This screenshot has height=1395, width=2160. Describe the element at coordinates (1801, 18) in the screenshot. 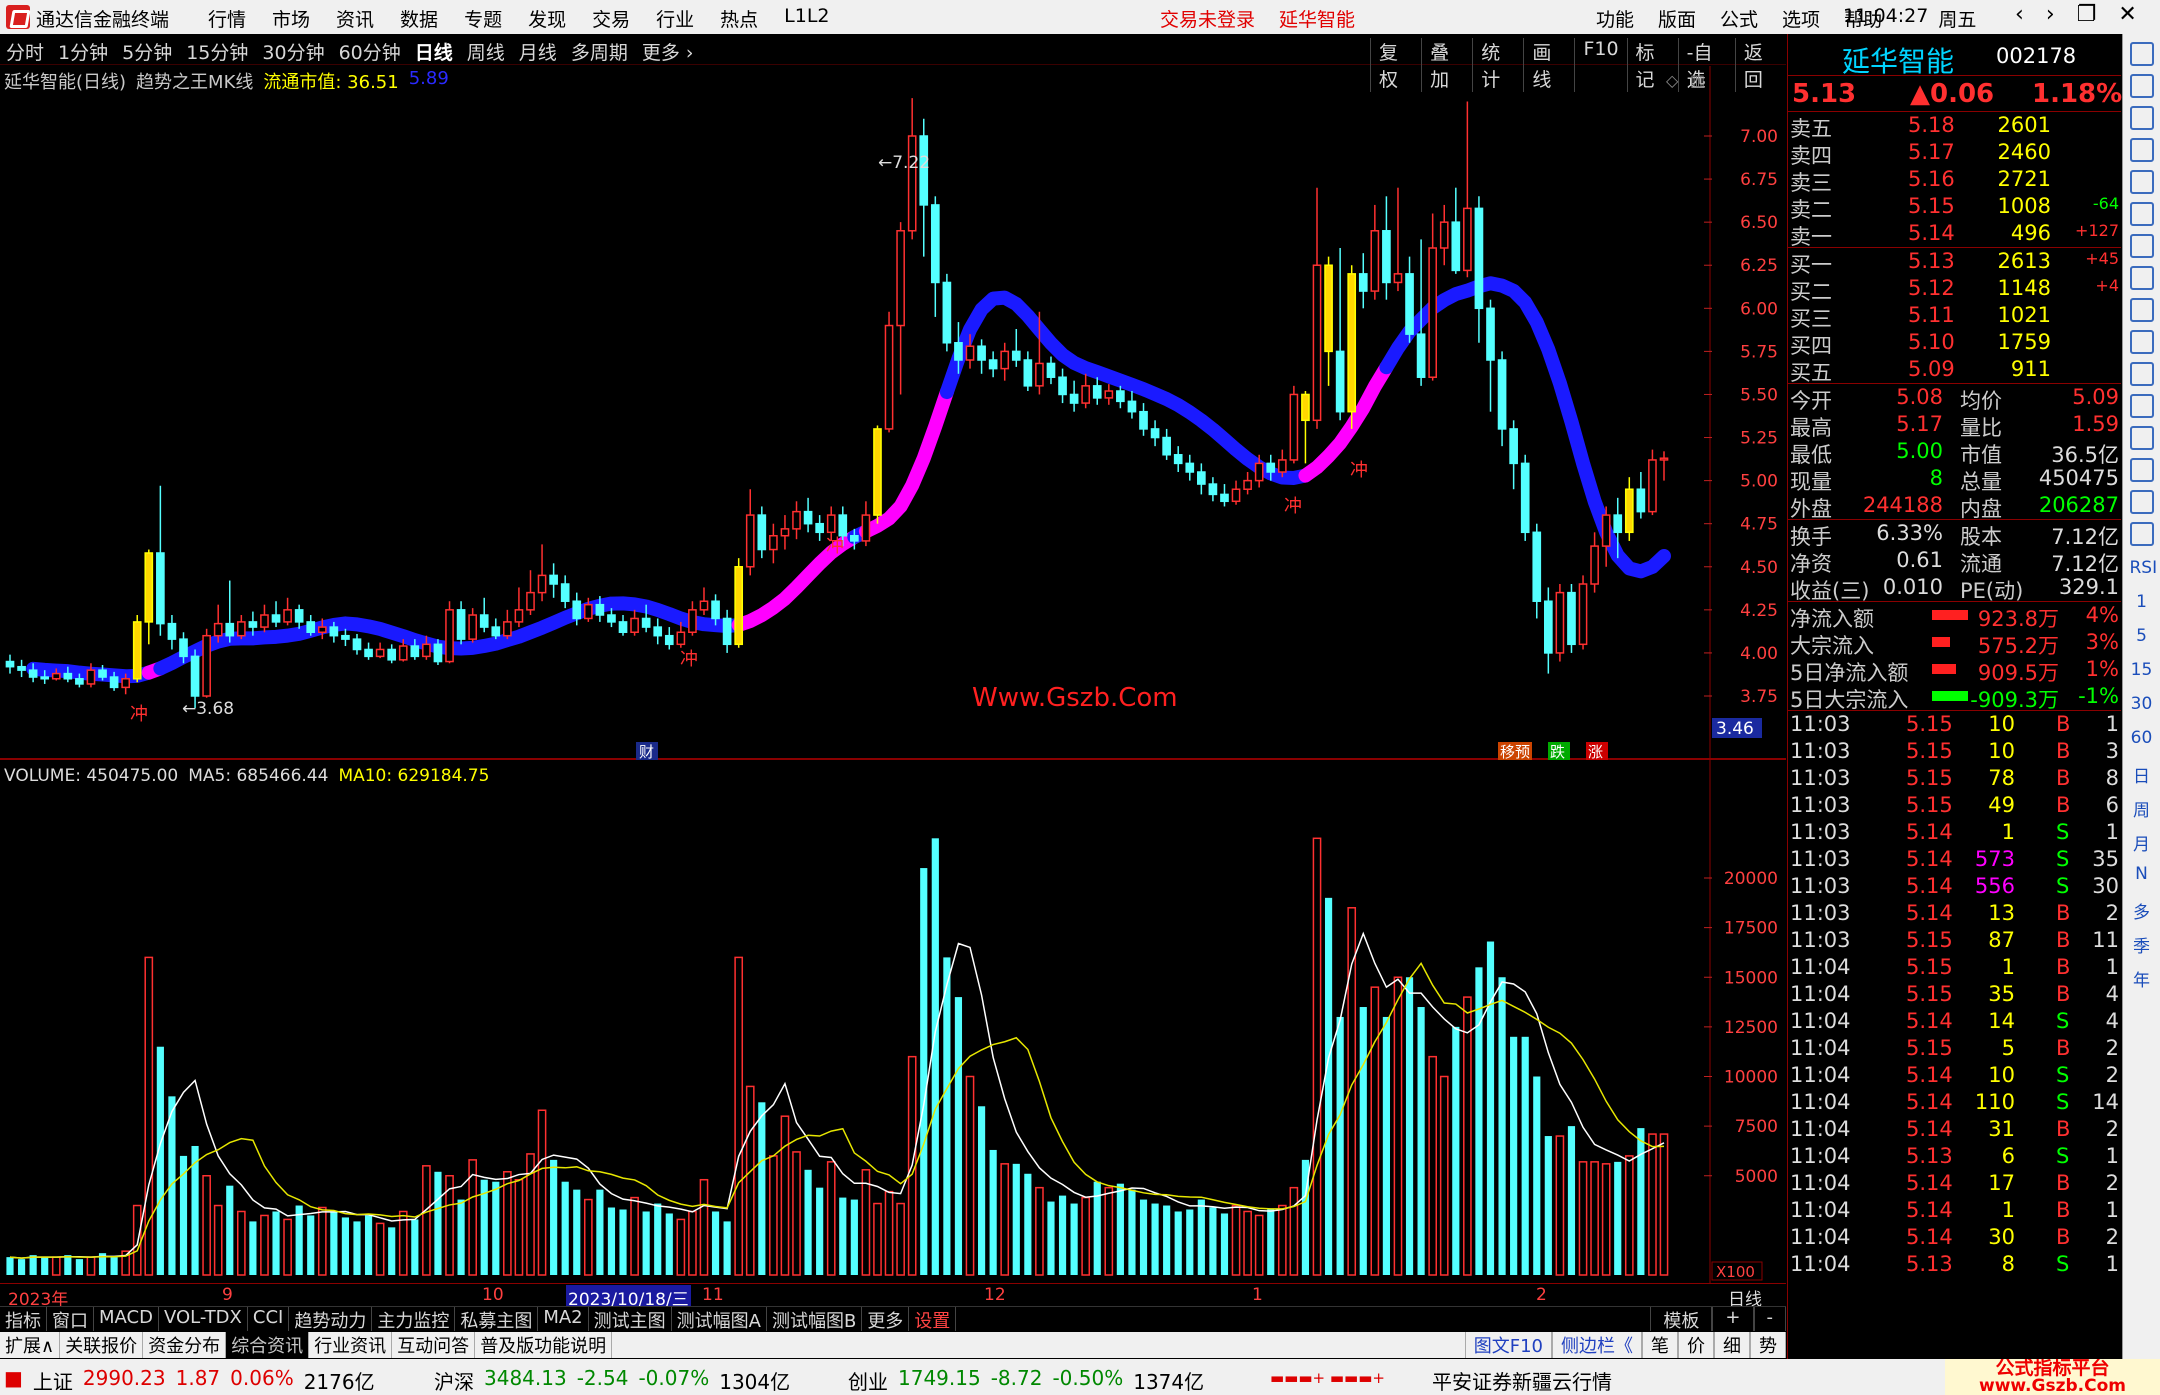

I see `right-menu-item-3: 选项` at that location.